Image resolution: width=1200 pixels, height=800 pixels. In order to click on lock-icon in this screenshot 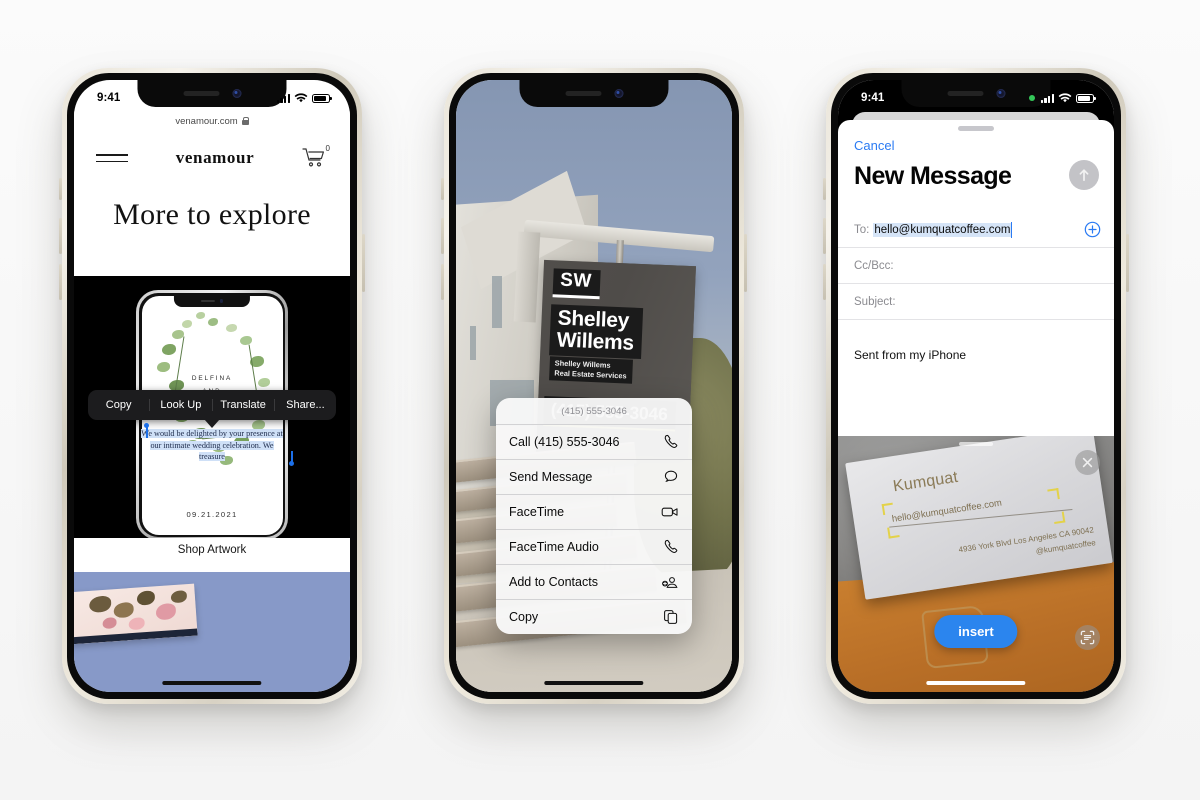, I will do `click(245, 121)`.